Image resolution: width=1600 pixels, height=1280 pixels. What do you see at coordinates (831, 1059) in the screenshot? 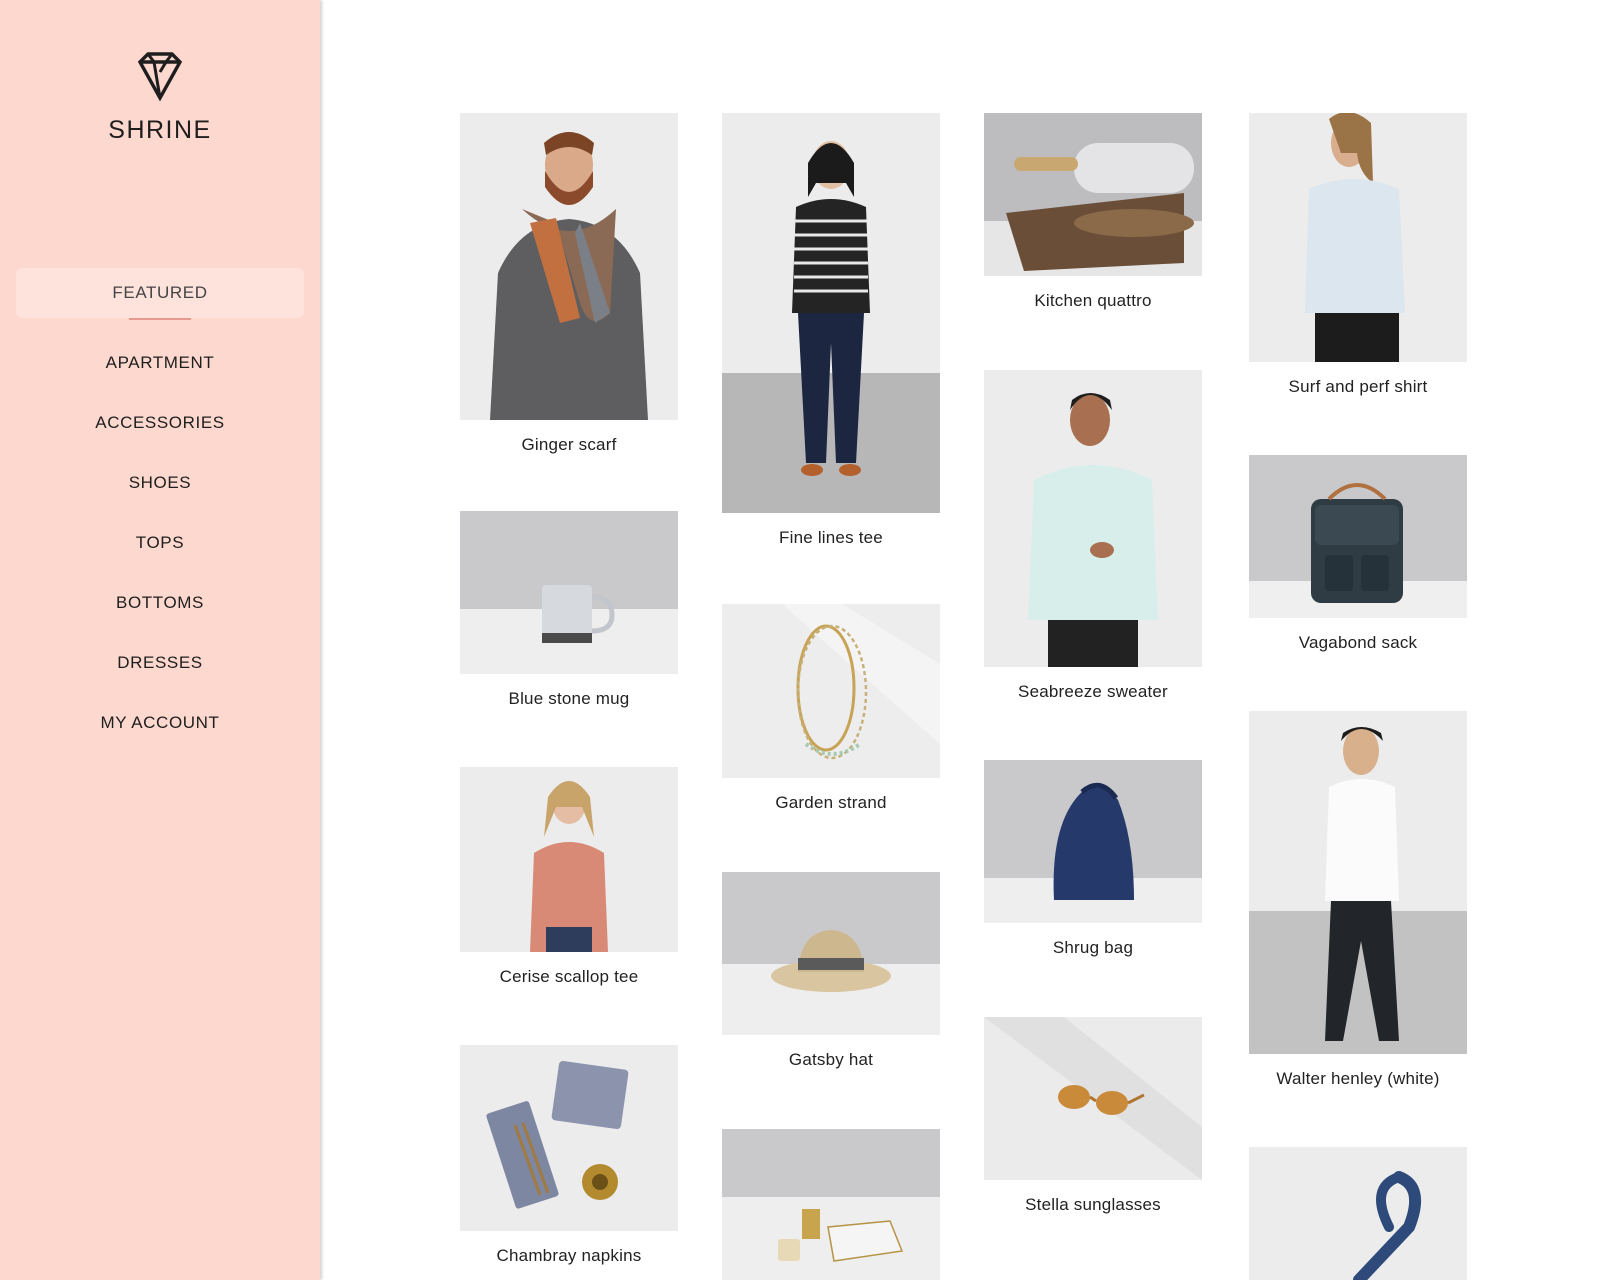
I see `product-name: Gatsby hat` at bounding box center [831, 1059].